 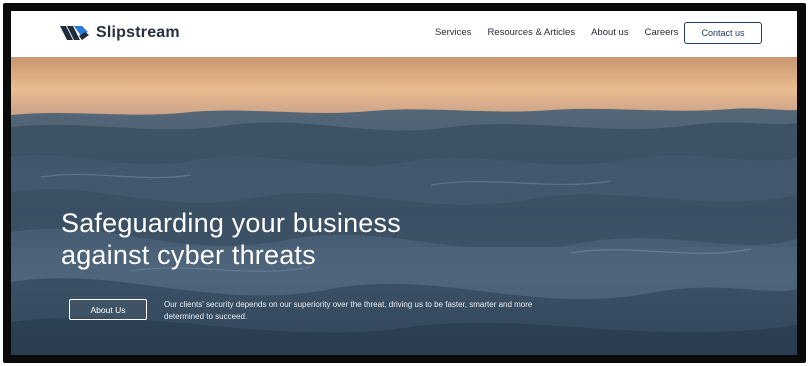 What do you see at coordinates (138, 32) in the screenshot?
I see `brand-name: Slipstream` at bounding box center [138, 32].